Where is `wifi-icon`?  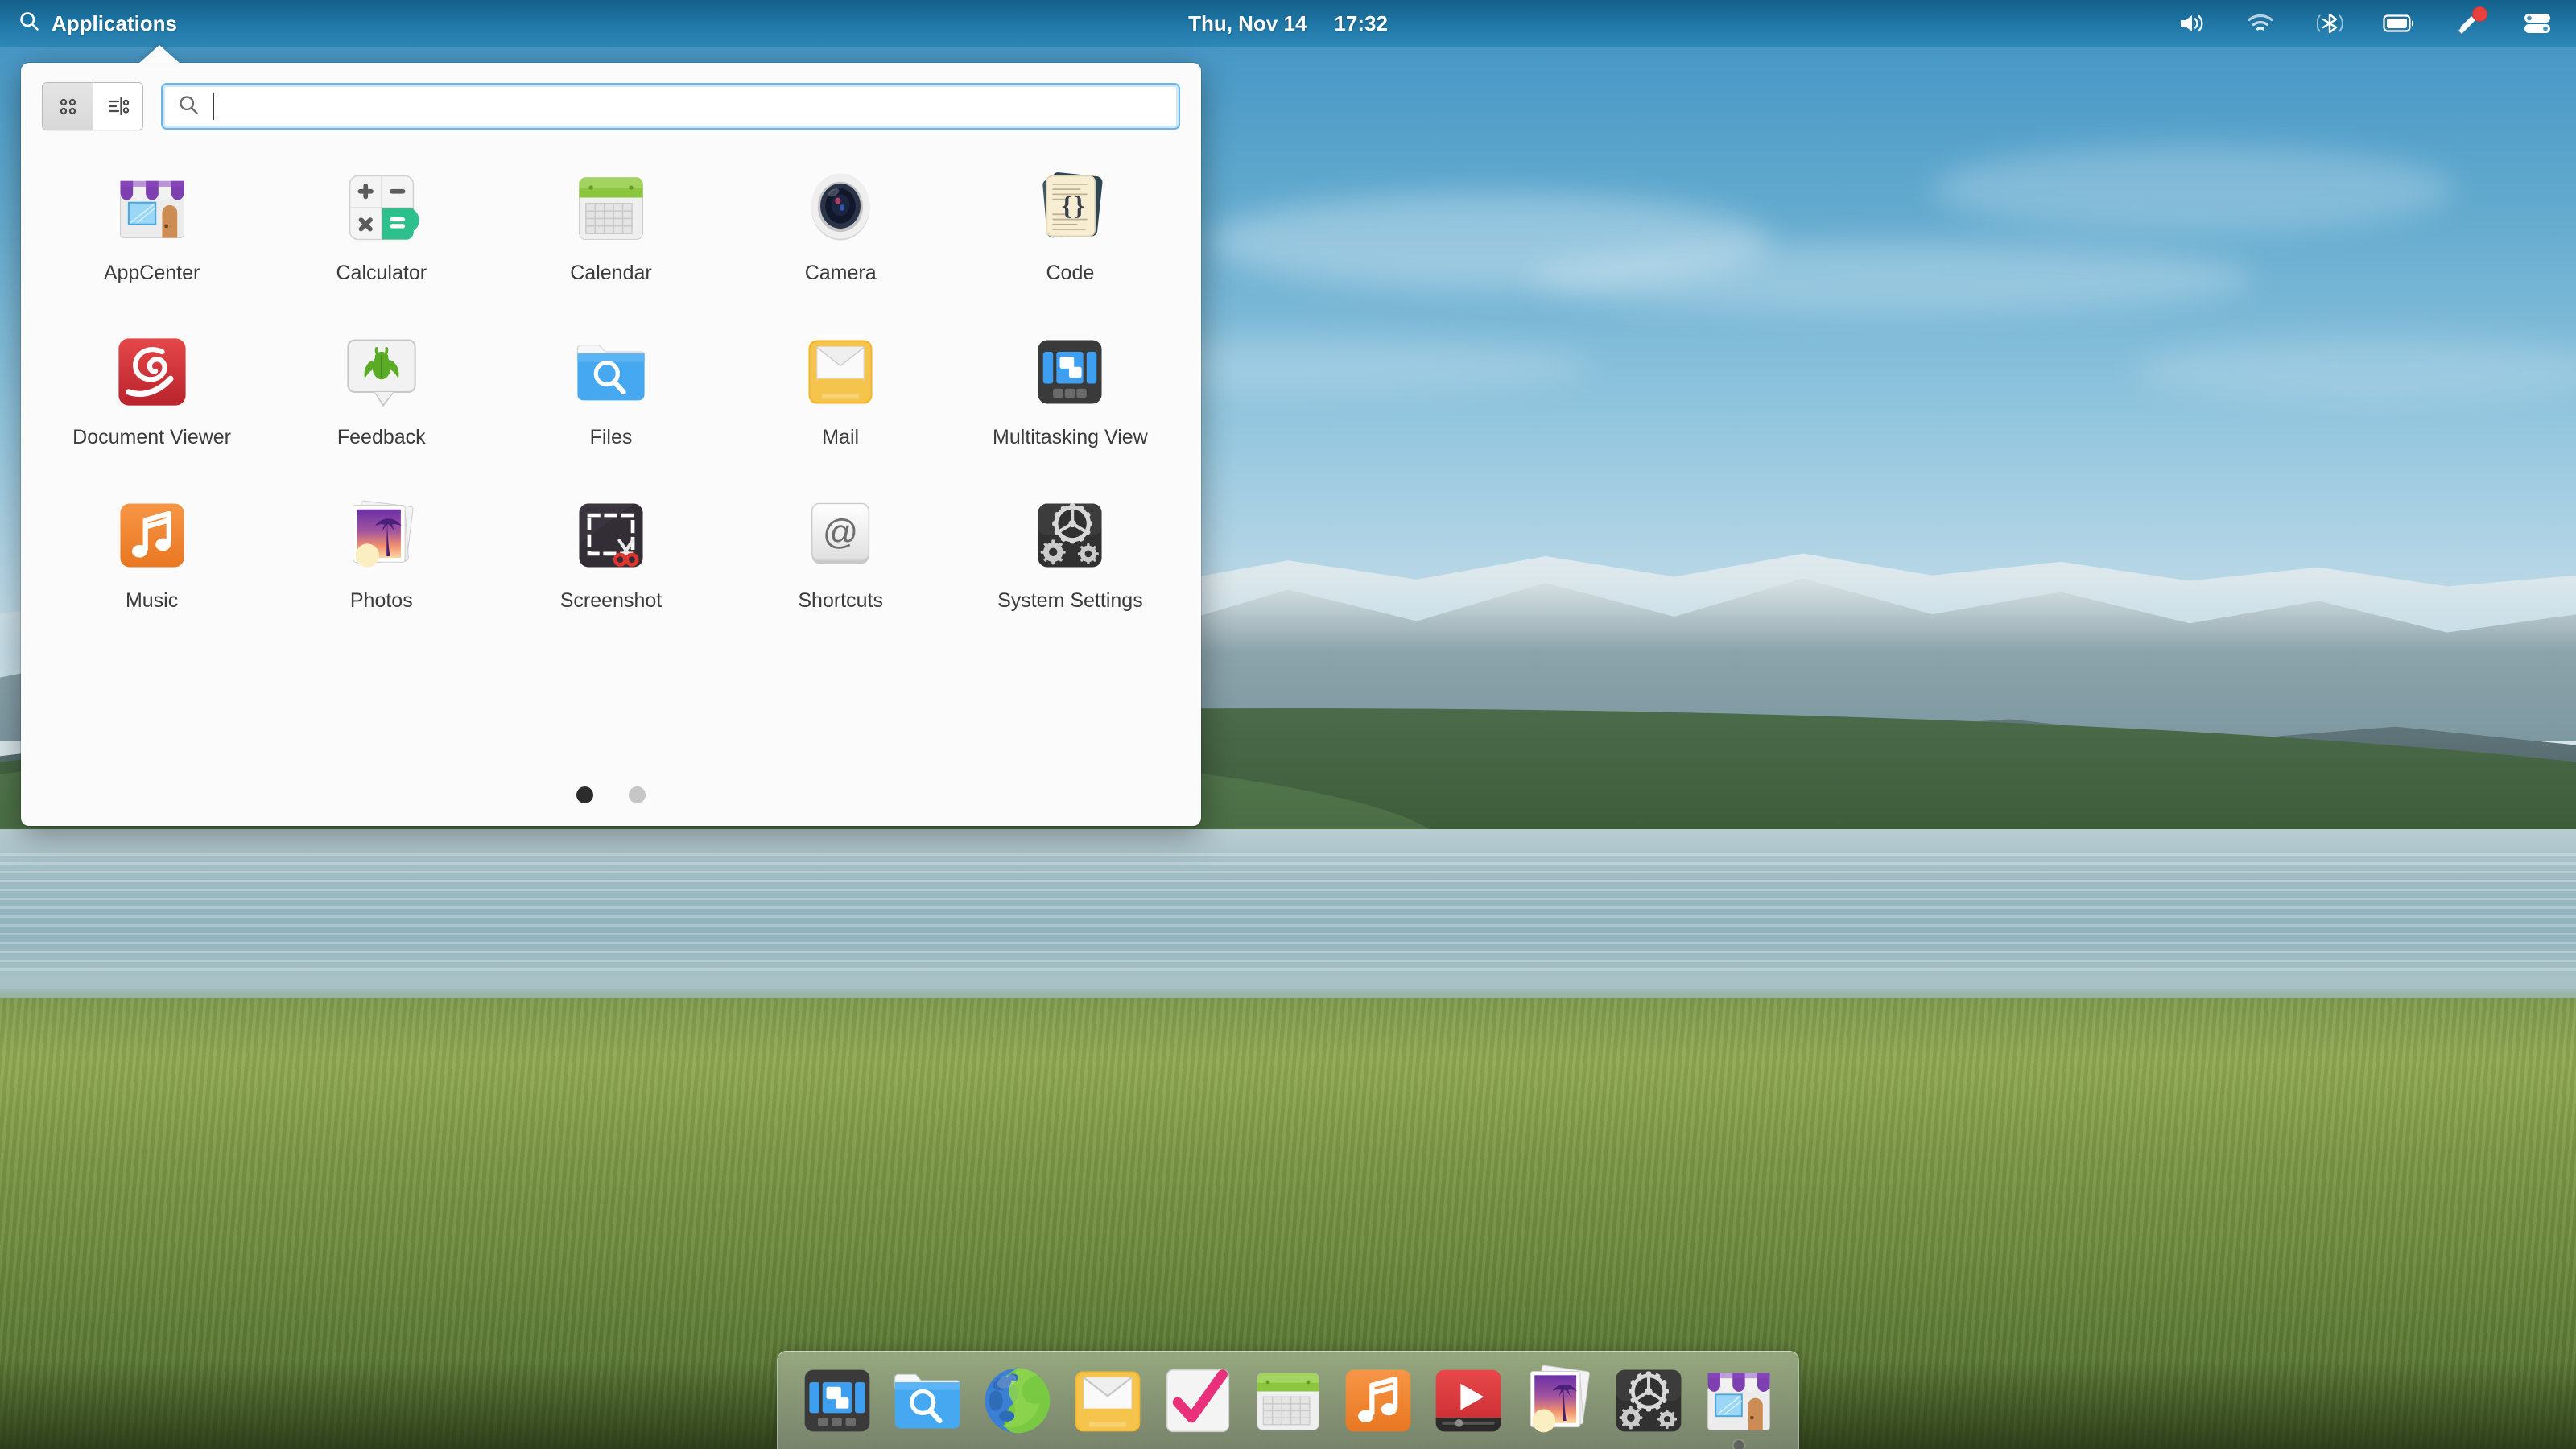
wifi-icon is located at coordinates (2260, 23).